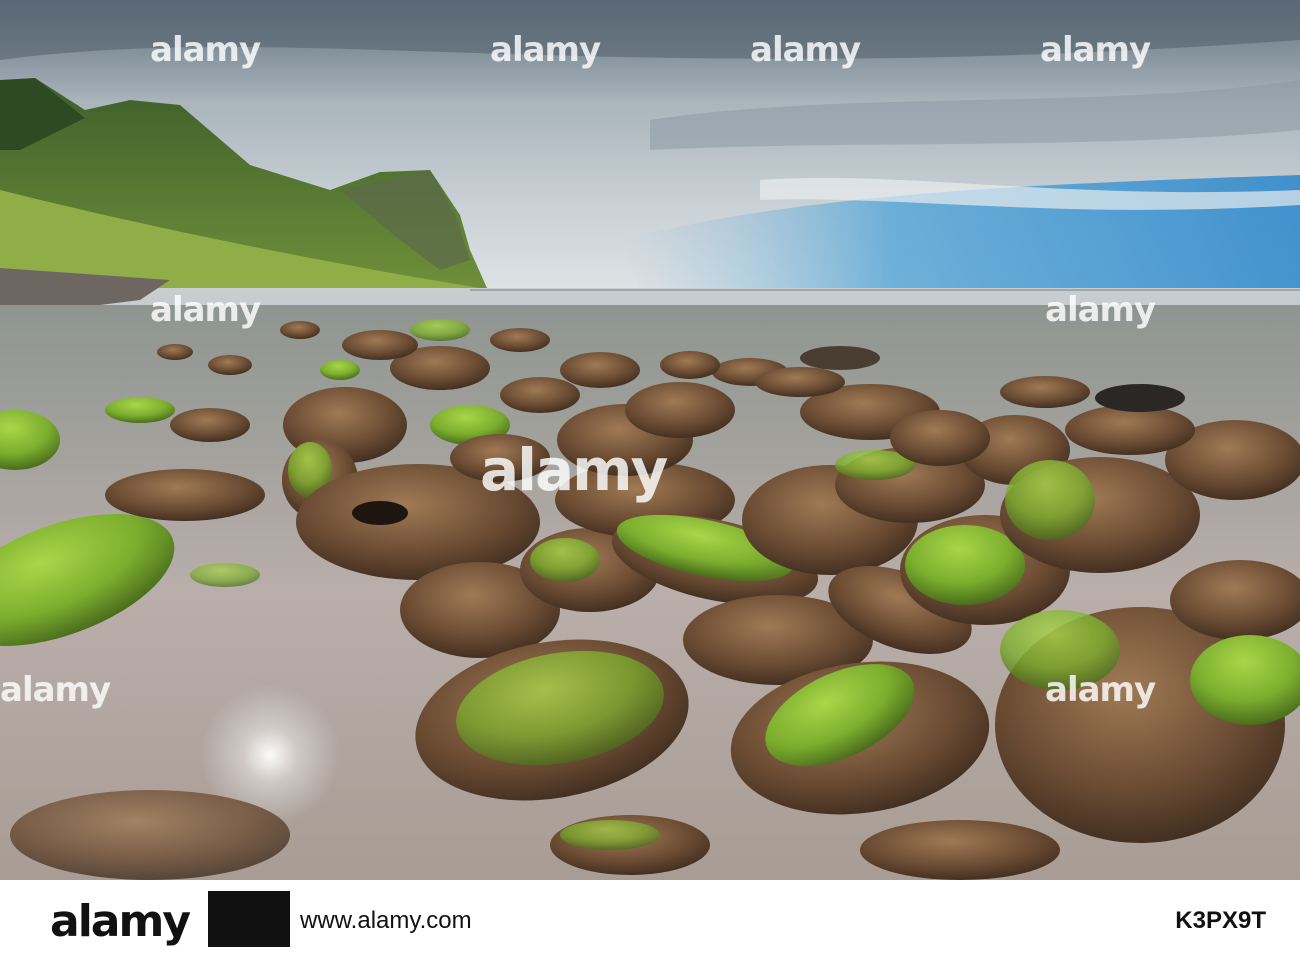 The image size is (1300, 956). I want to click on site-url: www.alamy.com, so click(386, 921).